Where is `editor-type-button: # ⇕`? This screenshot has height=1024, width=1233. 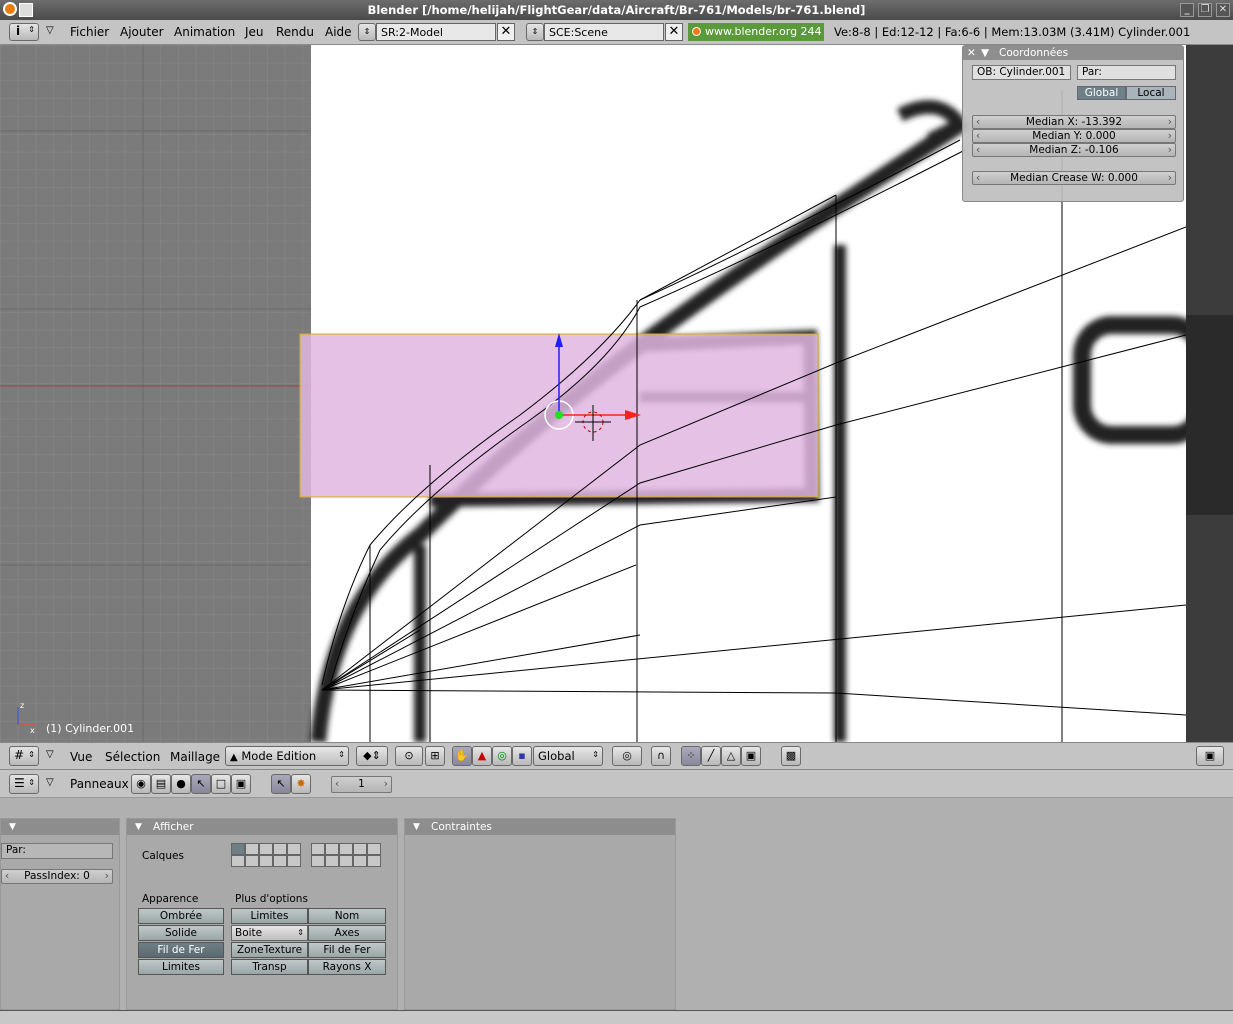 editor-type-button: # ⇕ is located at coordinates (24, 756).